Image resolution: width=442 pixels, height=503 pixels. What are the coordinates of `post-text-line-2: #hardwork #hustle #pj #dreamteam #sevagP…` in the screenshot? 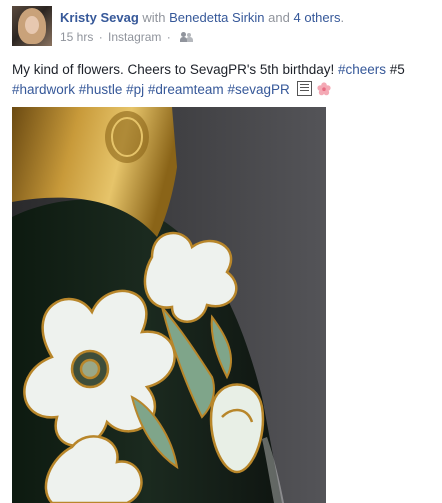 It's located at (227, 90).